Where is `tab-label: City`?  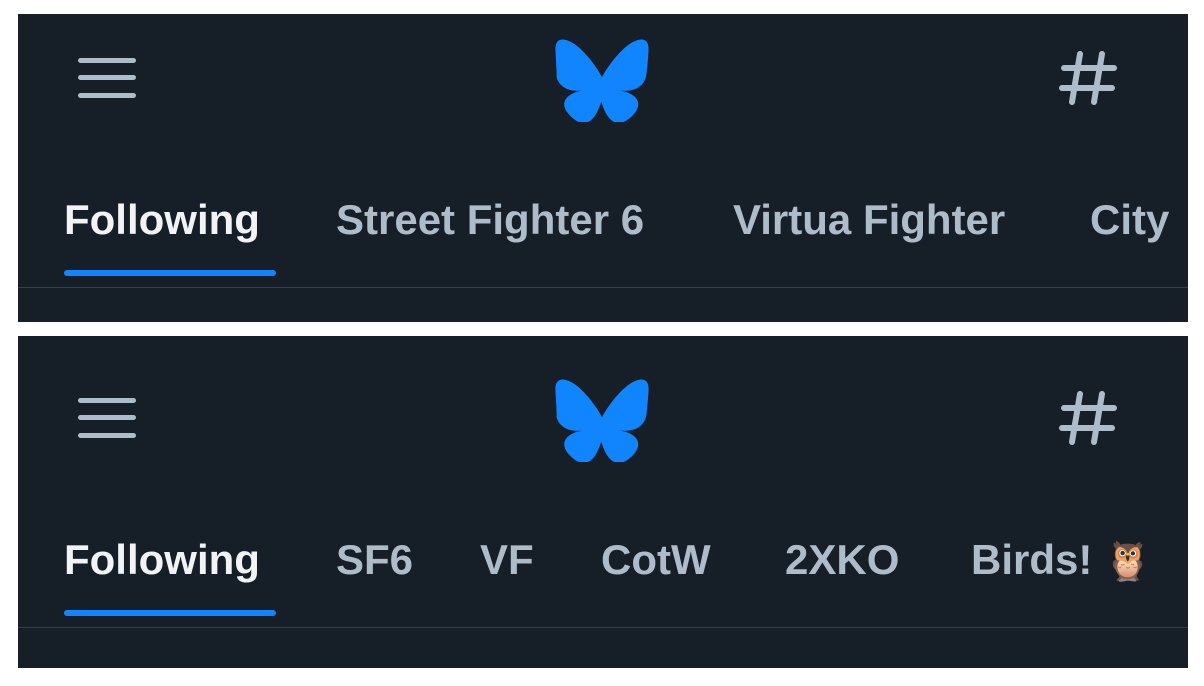
tab-label: City is located at coordinates (1130, 219).